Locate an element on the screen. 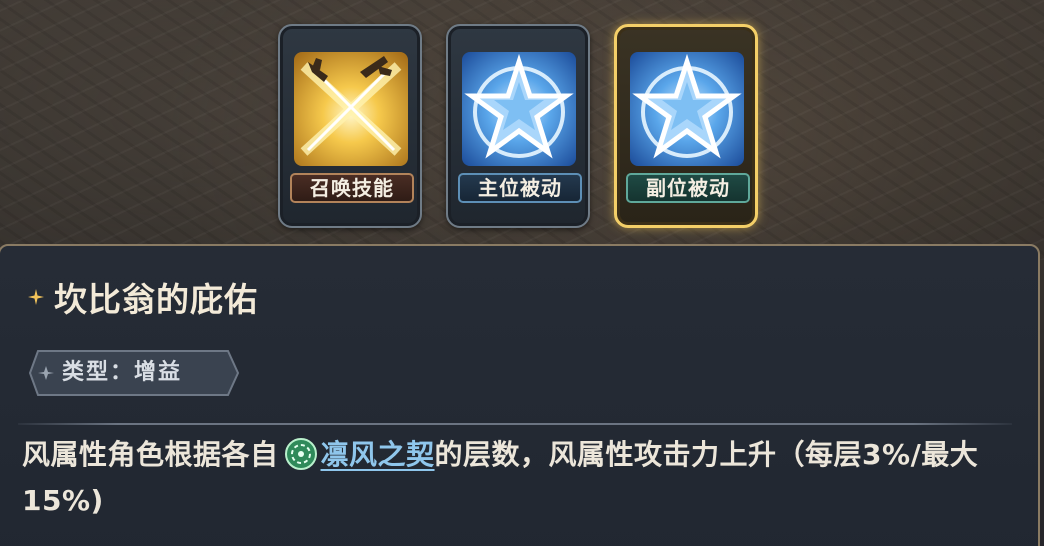 The height and width of the screenshot is (546, 1044). crossed-swords-icon is located at coordinates (351, 109).